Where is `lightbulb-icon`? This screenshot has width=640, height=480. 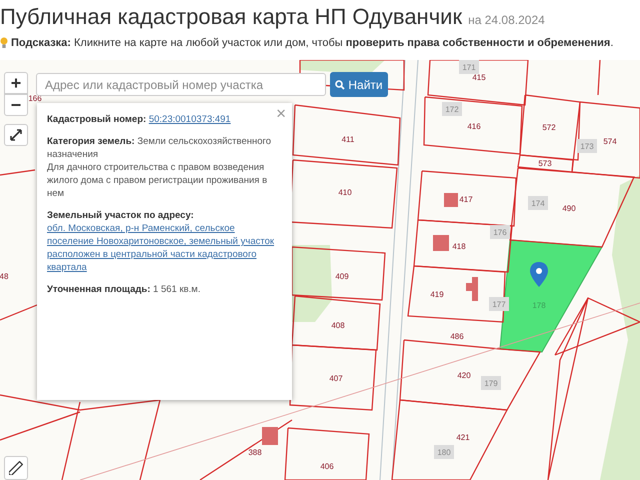
lightbulb-icon is located at coordinates (4, 43).